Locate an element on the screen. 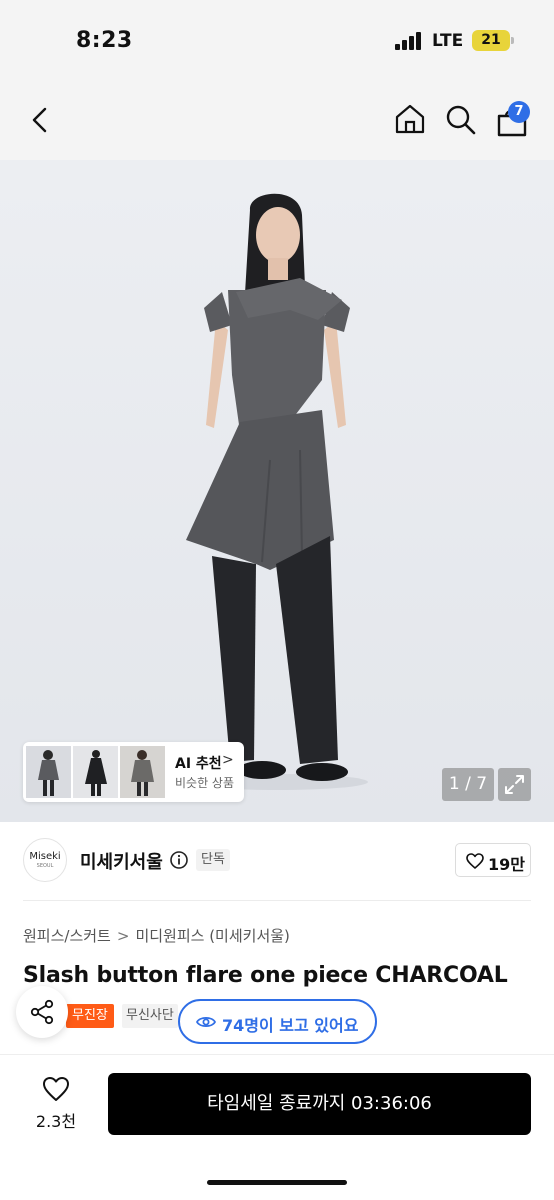 The width and height of the screenshot is (554, 1200). product-title: Slash button flare one piece CHARCOAL is located at coordinates (265, 975).